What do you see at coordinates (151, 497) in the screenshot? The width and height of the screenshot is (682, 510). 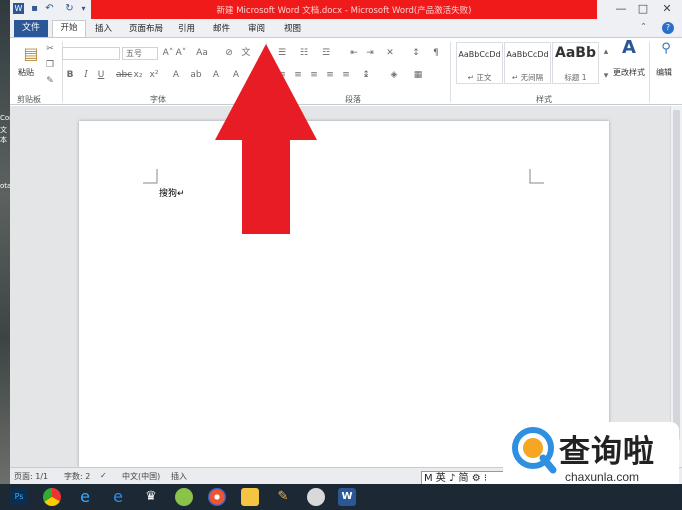 I see `qq-icon: ♛` at bounding box center [151, 497].